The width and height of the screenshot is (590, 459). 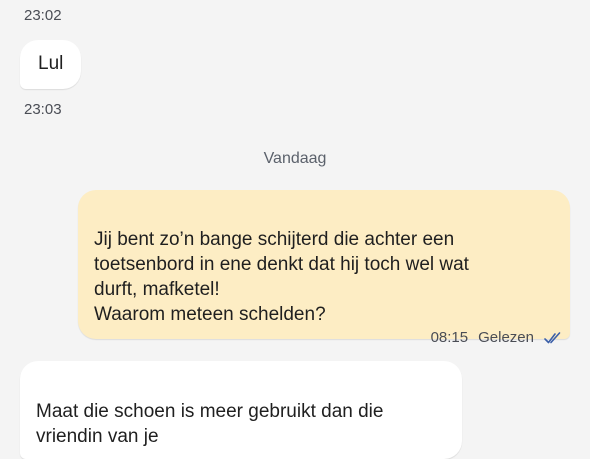 I want to click on message-timestamp: 23:03, so click(x=43, y=109).